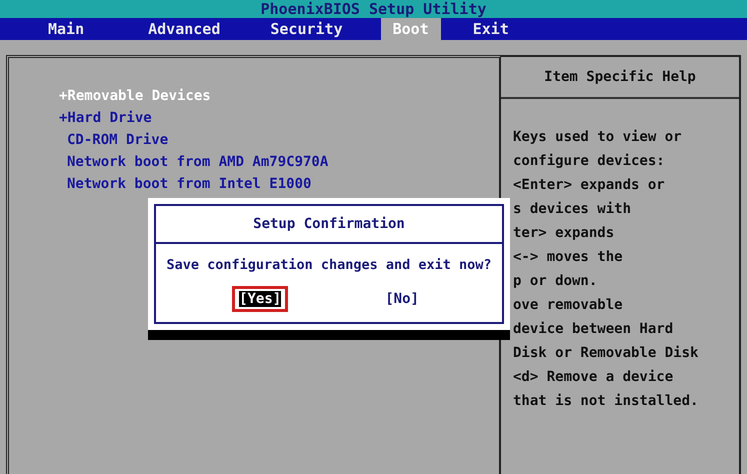 This screenshot has width=747, height=474. What do you see at coordinates (589, 185) in the screenshot?
I see `help-text-line: <Enter> expands or` at bounding box center [589, 185].